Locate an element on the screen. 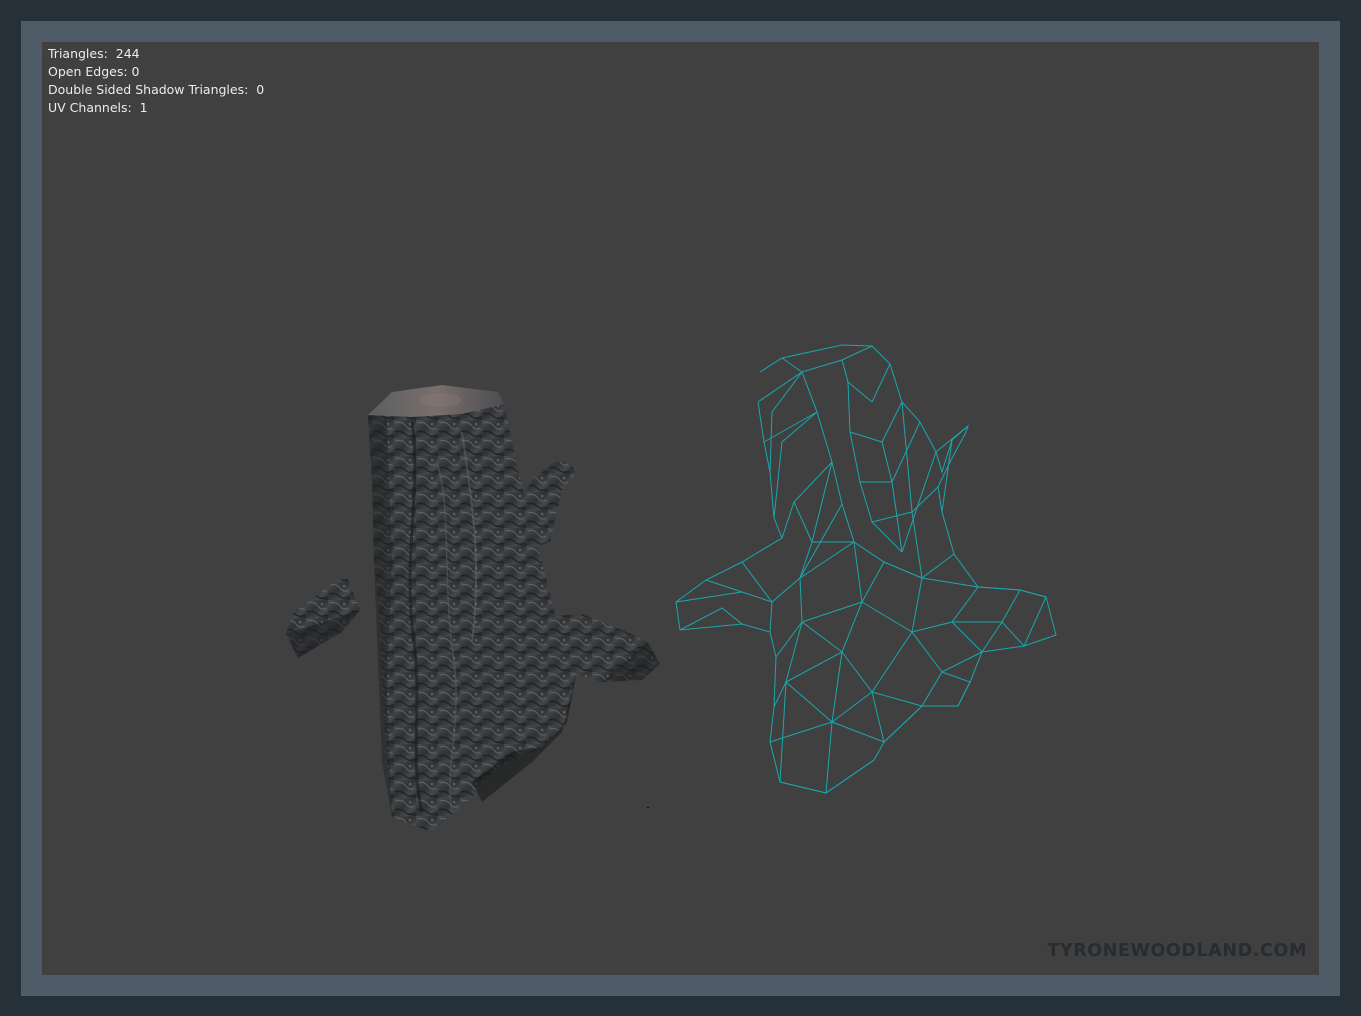 Image resolution: width=1361 pixels, height=1016 pixels. wireframe-tree-stump-model is located at coordinates (866, 569).